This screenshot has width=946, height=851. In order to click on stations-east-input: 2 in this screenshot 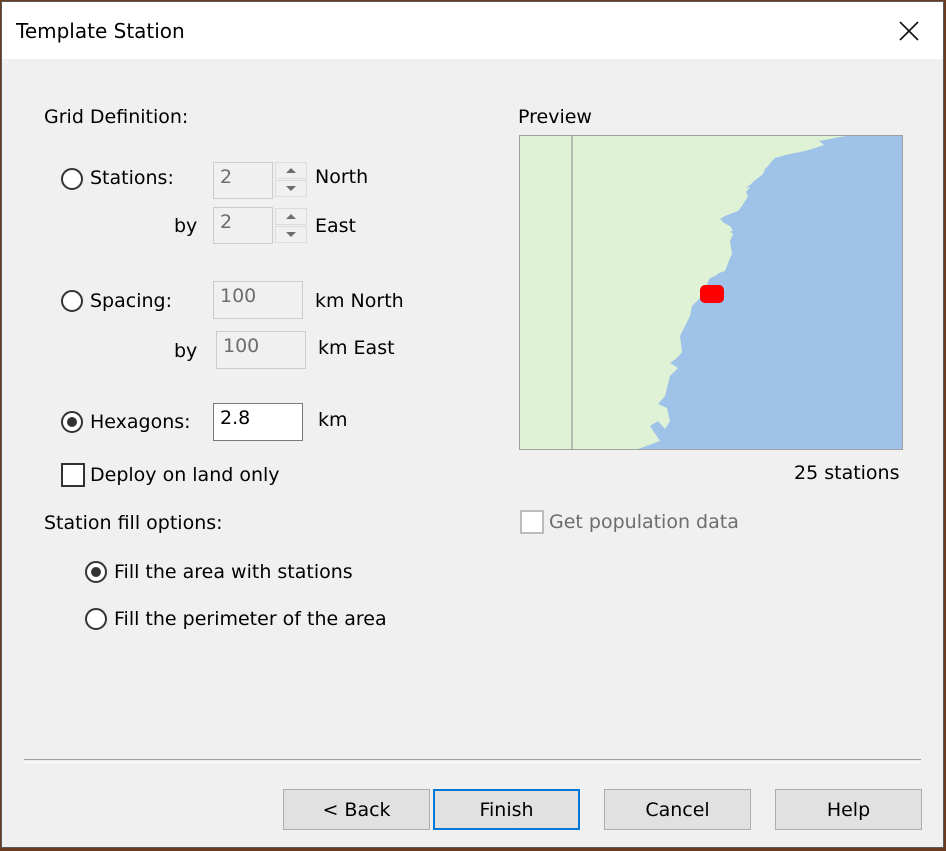, I will do `click(243, 225)`.